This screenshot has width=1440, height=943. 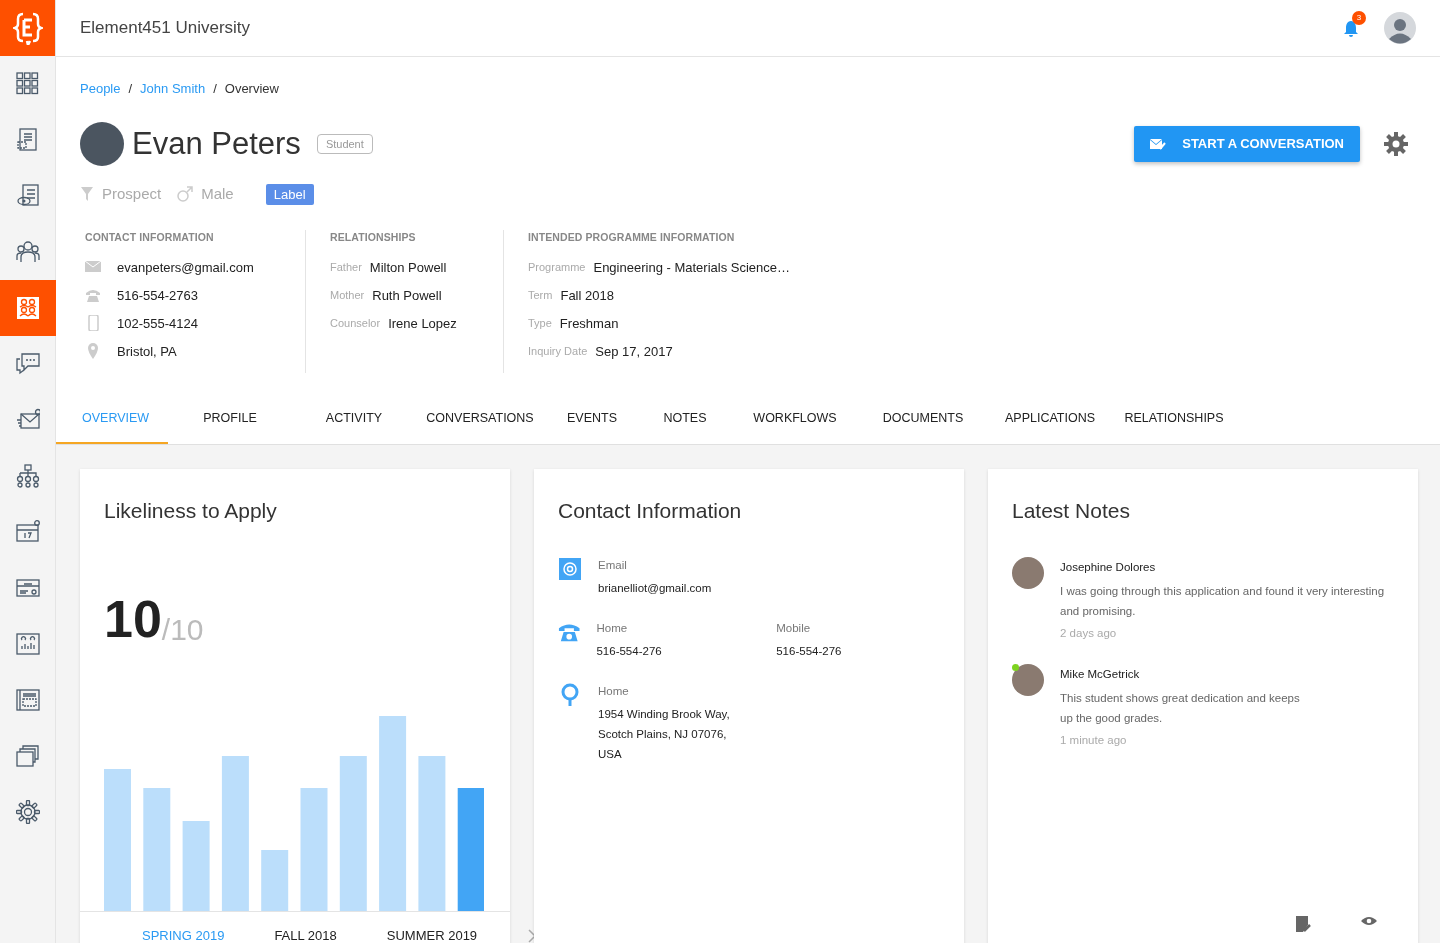 I want to click on tab: RELATIONSHIPS, so click(x=1174, y=426).